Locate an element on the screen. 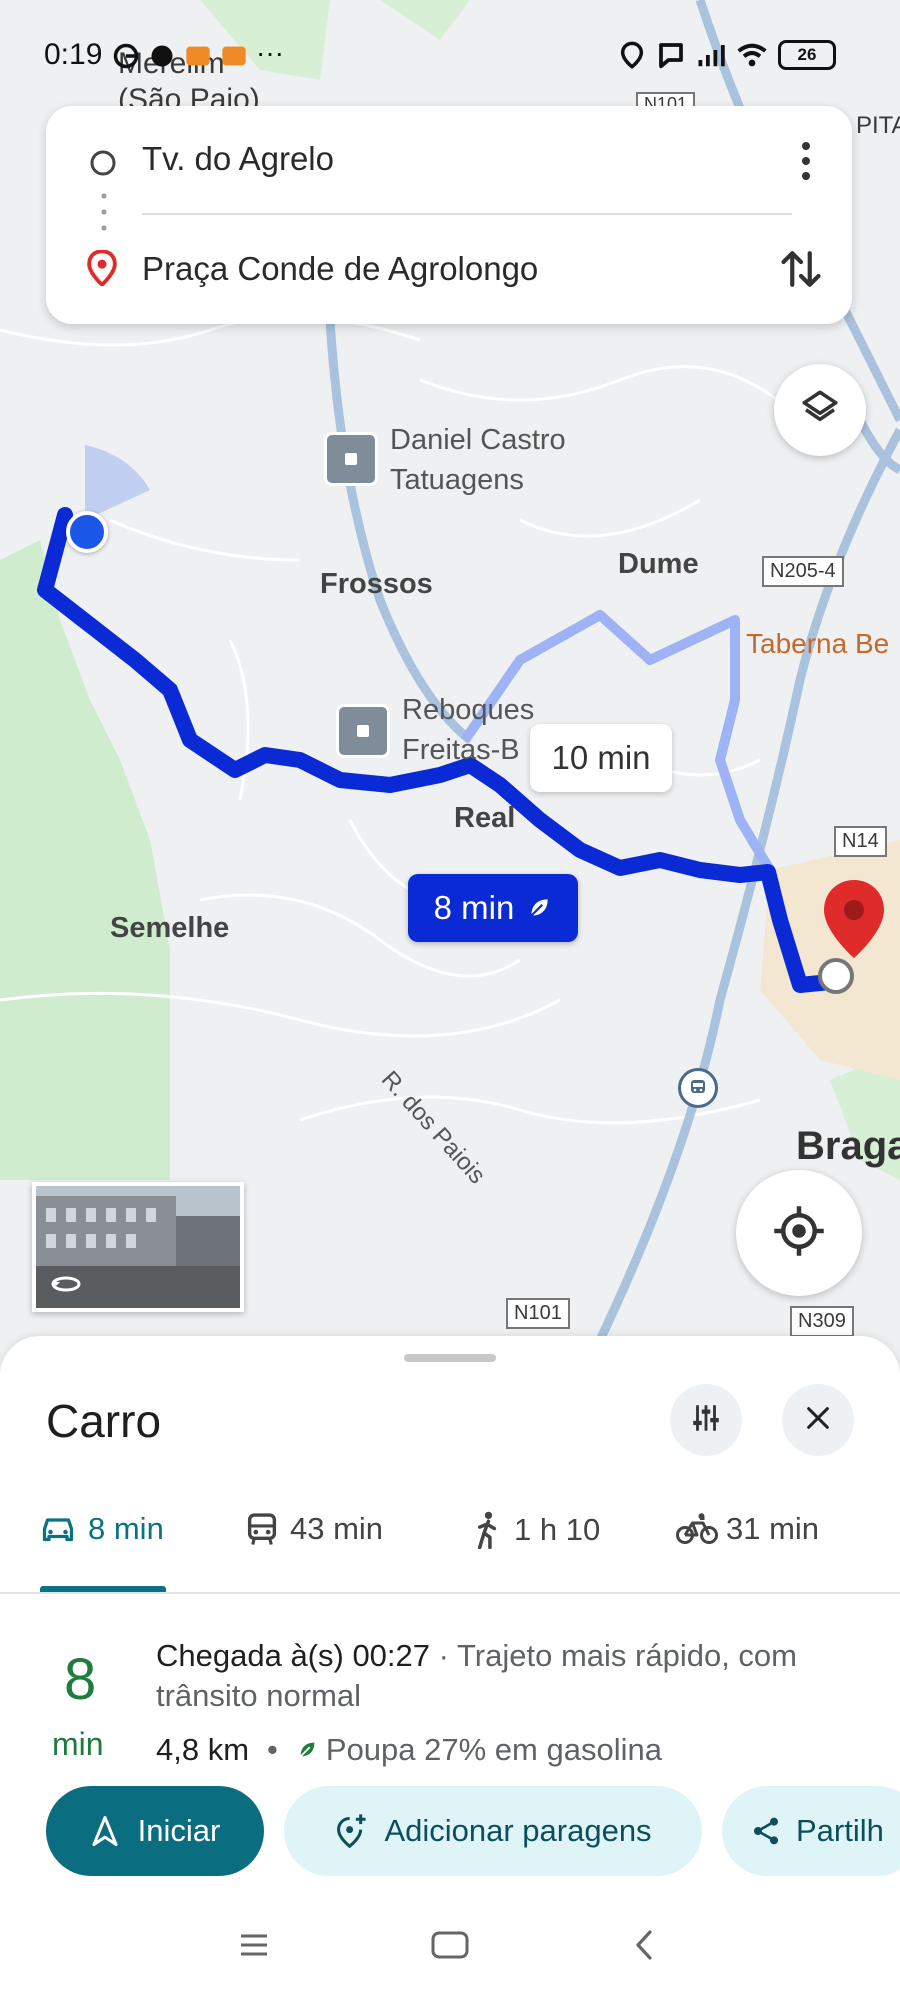 The width and height of the screenshot is (900, 2000). route-distance: 4,8 km is located at coordinates (203, 1749).